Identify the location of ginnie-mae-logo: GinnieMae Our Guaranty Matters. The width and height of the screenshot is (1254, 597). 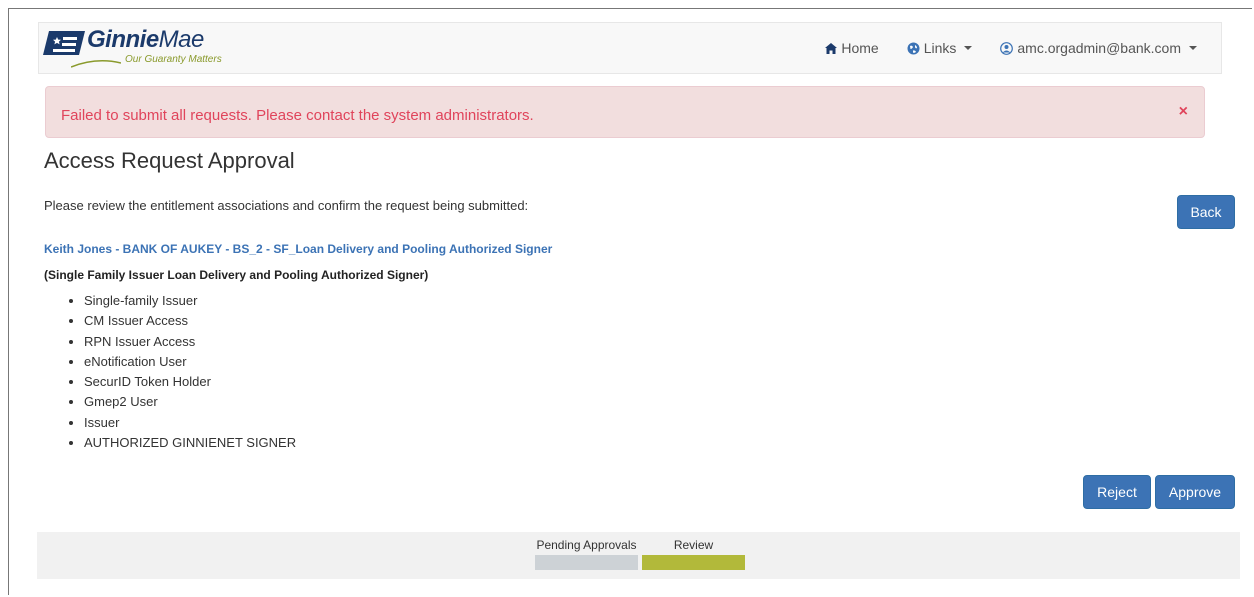
(151, 48).